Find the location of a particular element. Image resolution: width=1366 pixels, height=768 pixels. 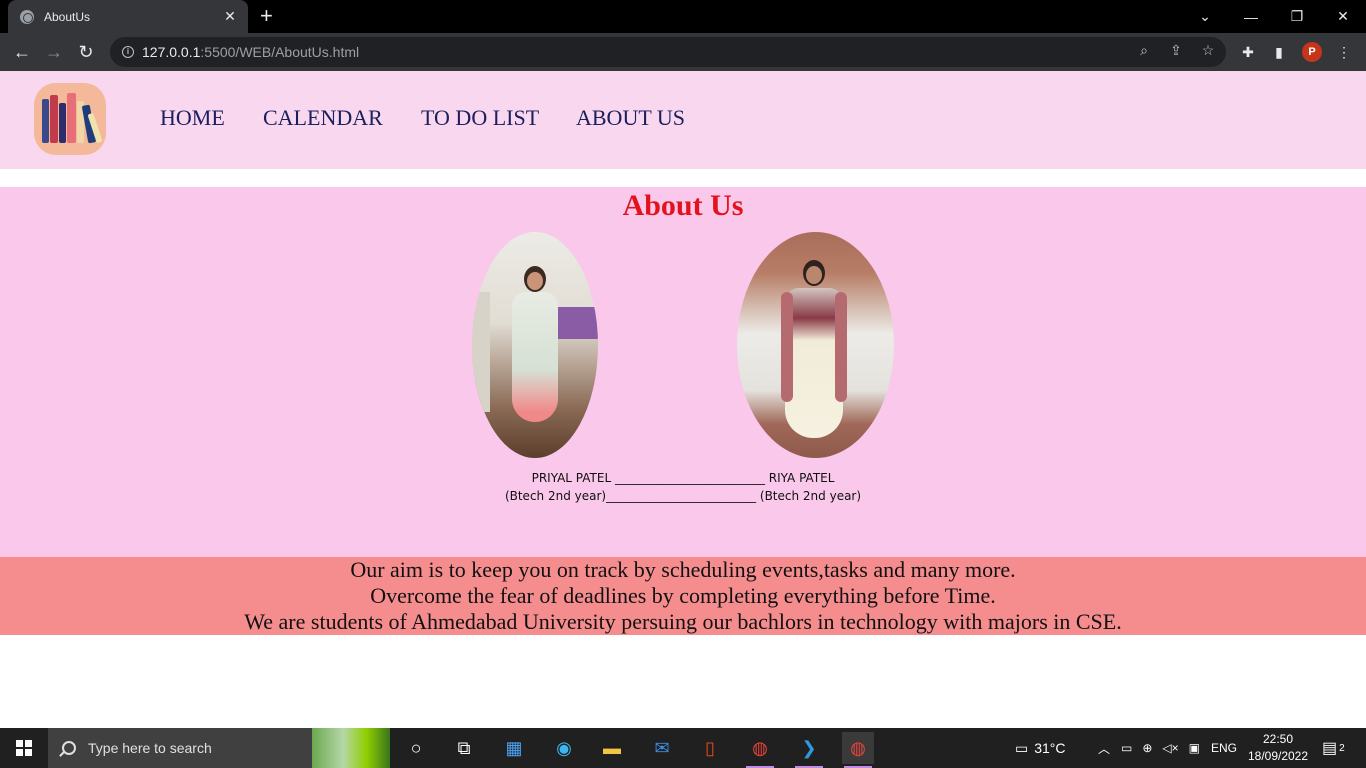

office-icon: ▯ is located at coordinates (710, 748).